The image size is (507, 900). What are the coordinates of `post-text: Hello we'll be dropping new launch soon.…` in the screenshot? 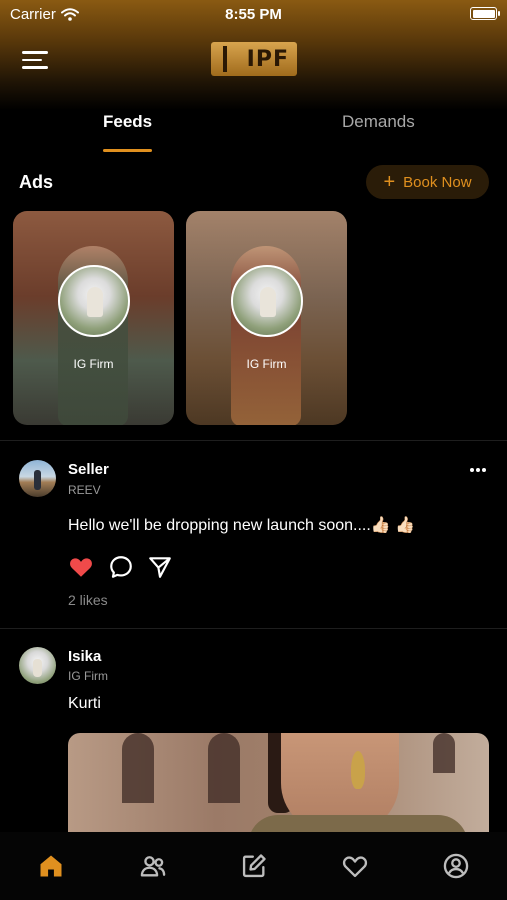 It's located at (242, 525).